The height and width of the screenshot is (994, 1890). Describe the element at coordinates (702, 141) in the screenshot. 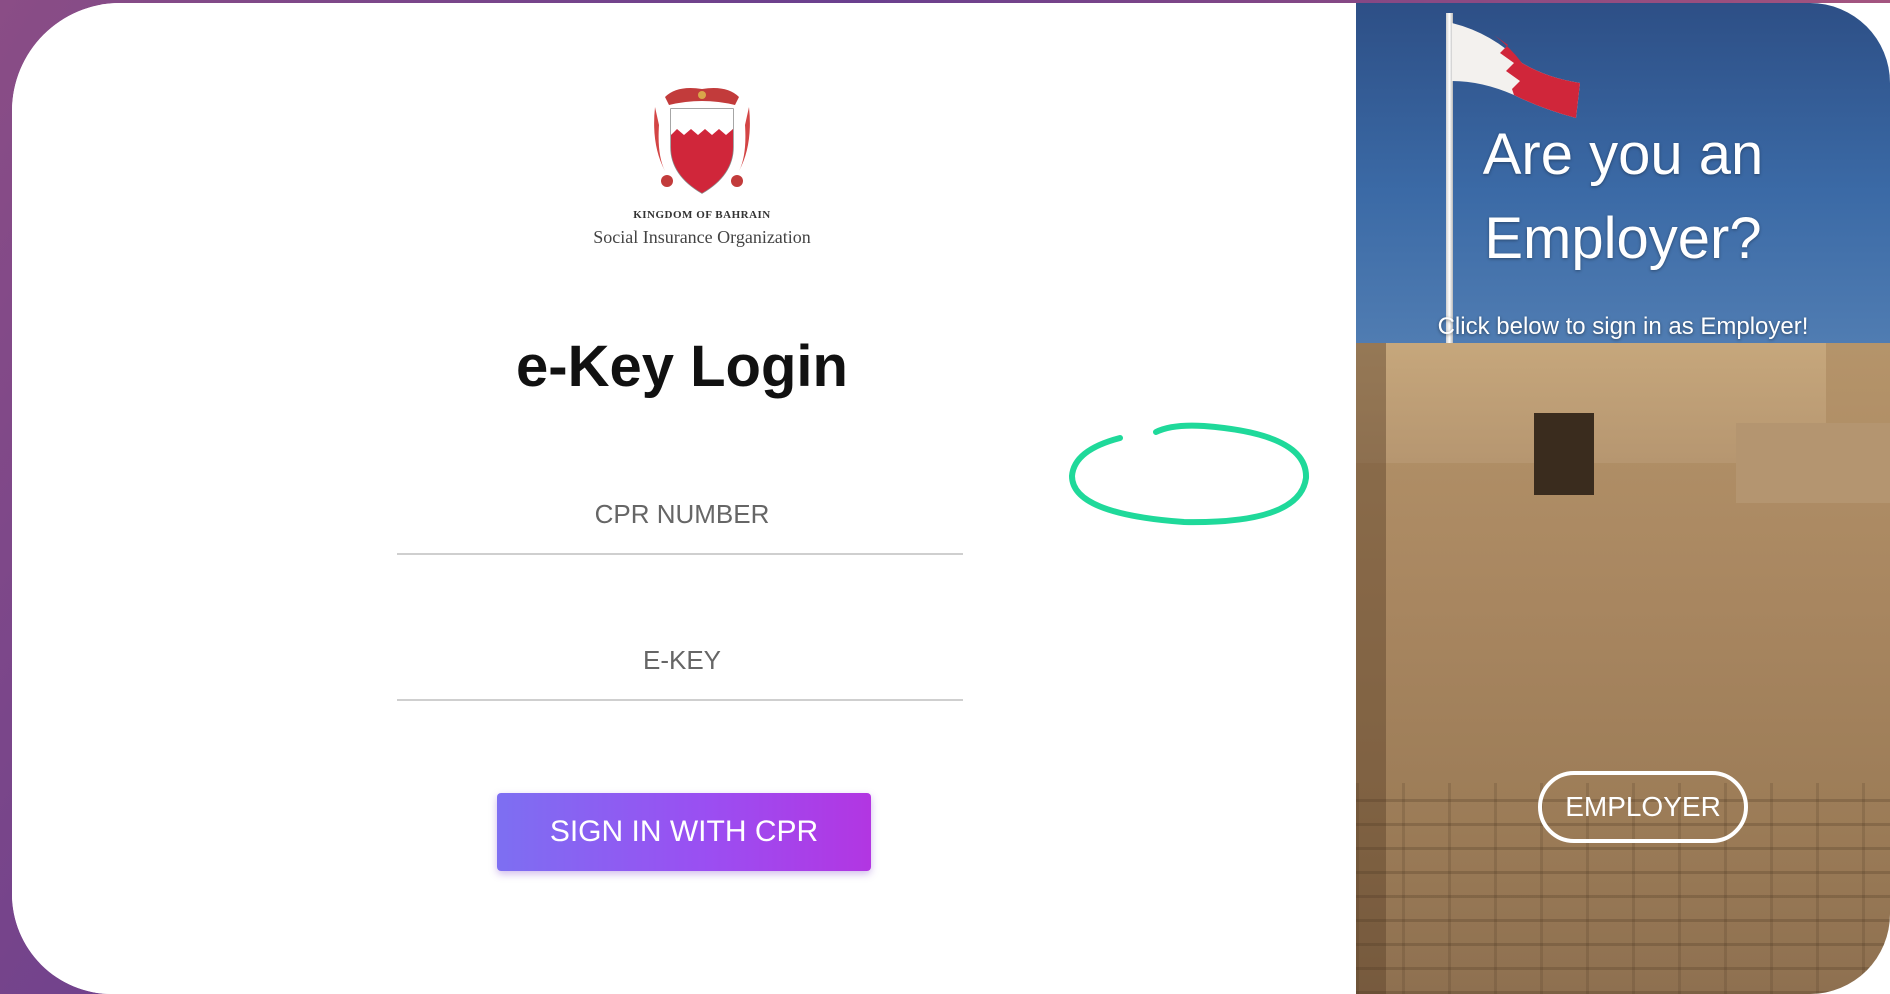

I see `bahrain-emblem-icon` at that location.